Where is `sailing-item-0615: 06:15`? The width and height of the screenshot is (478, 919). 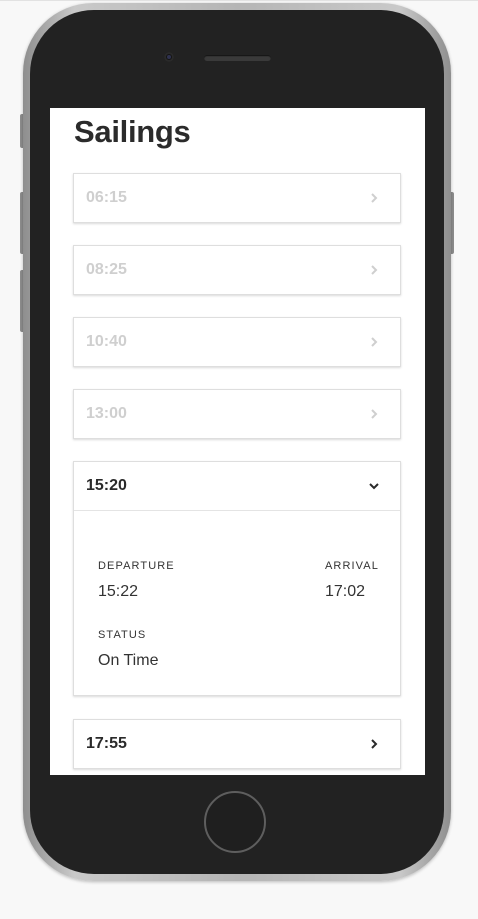 sailing-item-0615: 06:15 is located at coordinates (237, 198).